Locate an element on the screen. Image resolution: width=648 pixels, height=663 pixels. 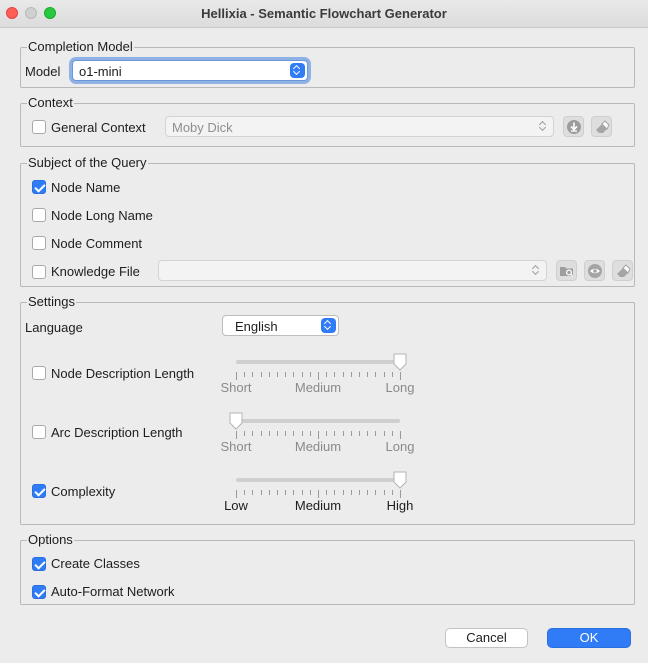
node-name-label: Node Name is located at coordinates (86, 187).